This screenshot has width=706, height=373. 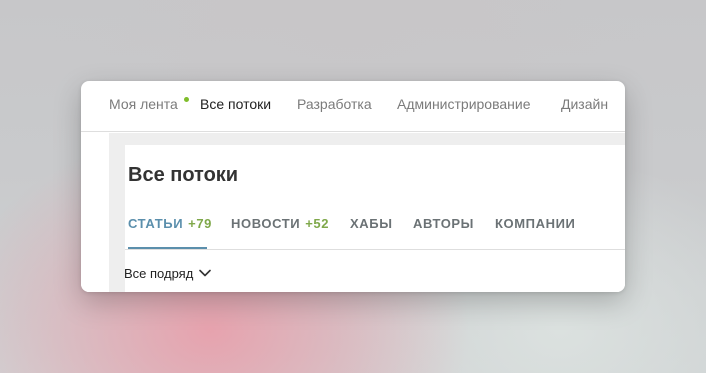 I want to click on nav-item-design: Дизайн, so click(x=584, y=104).